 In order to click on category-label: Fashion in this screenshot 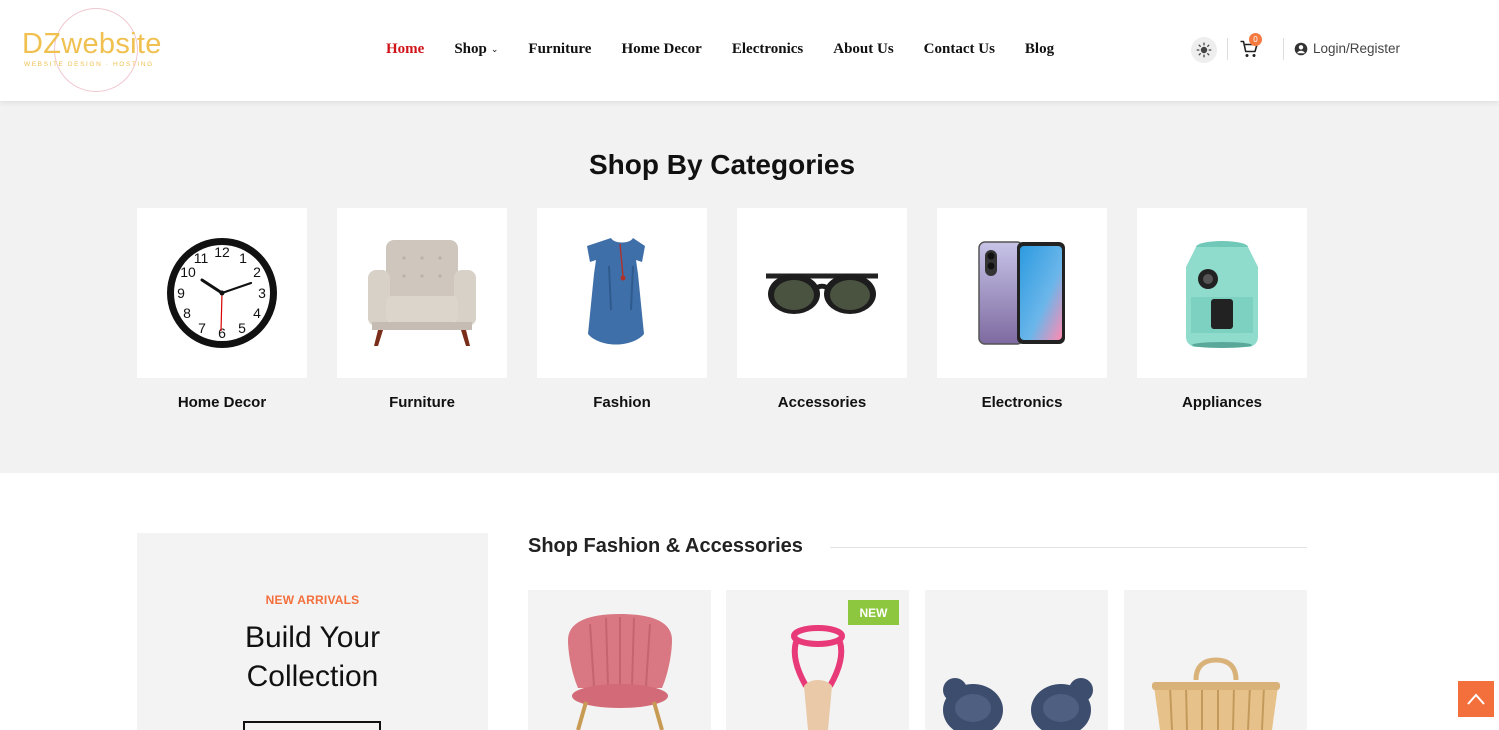, I will do `click(622, 402)`.